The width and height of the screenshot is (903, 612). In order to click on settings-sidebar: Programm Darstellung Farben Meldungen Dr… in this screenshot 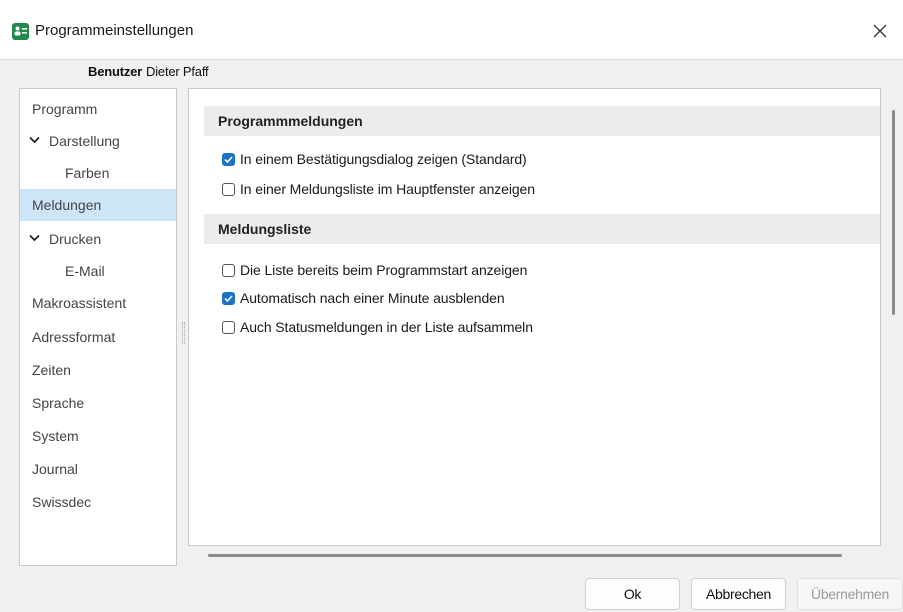, I will do `click(98, 327)`.